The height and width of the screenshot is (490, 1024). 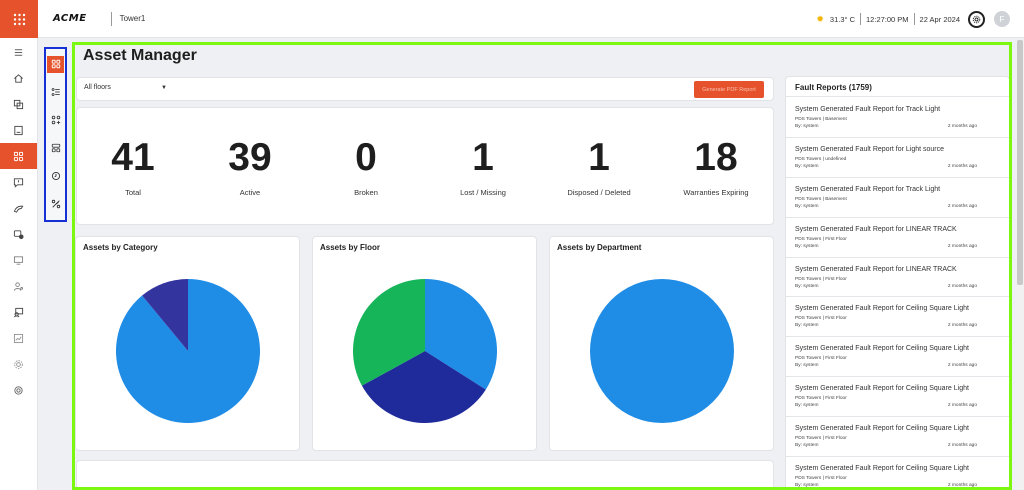 I want to click on monitor-icon, so click(x=18, y=260).